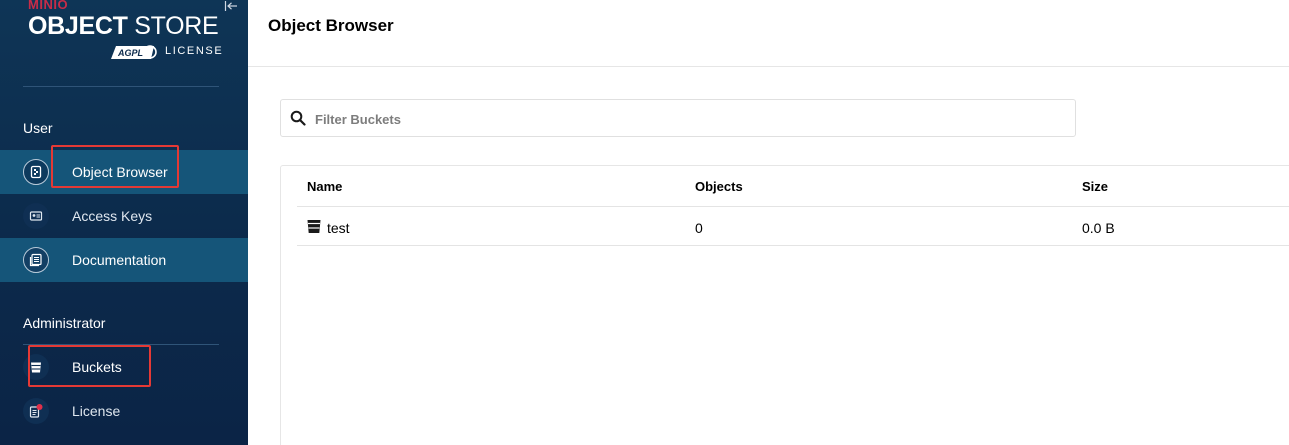  Describe the element at coordinates (699, 228) in the screenshot. I see `bucket-objects-count: 0` at that location.